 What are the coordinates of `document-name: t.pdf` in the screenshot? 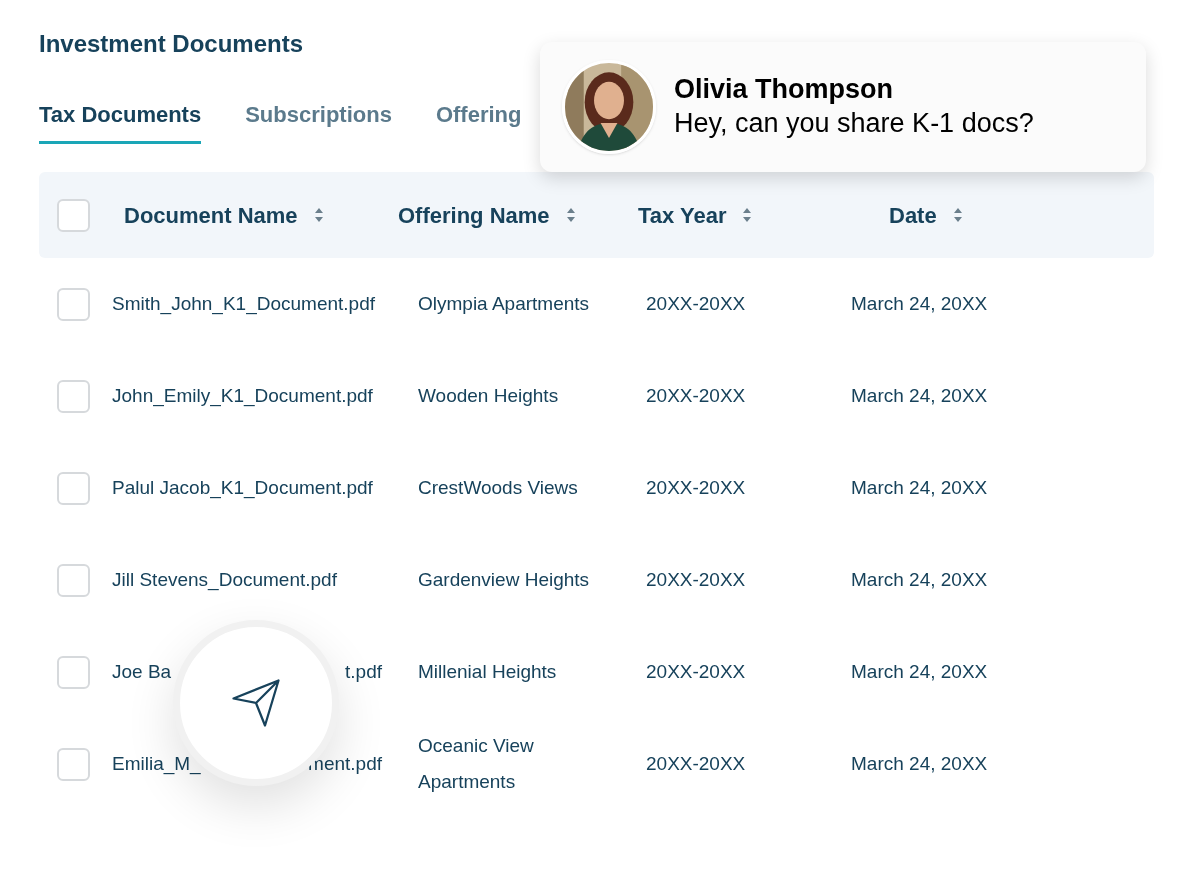 It's located at (363, 671).